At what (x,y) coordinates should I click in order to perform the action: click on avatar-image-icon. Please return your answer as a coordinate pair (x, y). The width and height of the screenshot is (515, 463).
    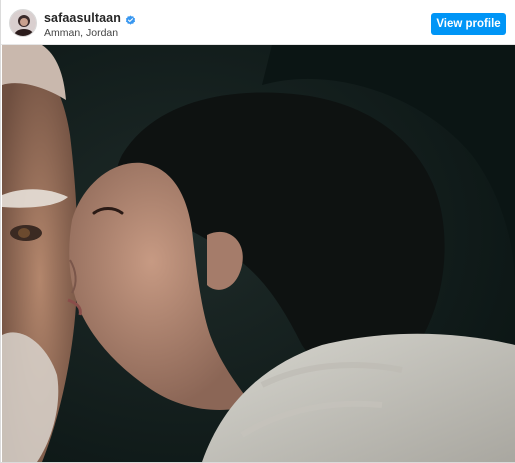
    Looking at the image, I should click on (23, 23).